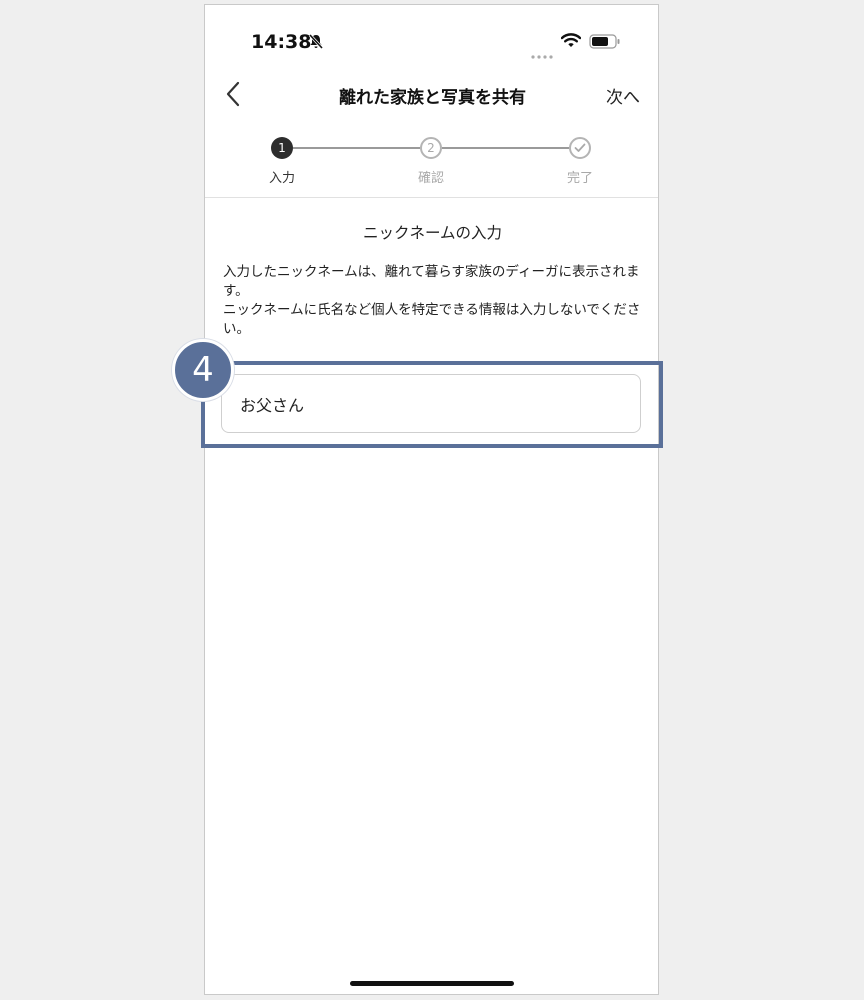  Describe the element at coordinates (281, 42) in the screenshot. I see `status-time: 14:38` at that location.